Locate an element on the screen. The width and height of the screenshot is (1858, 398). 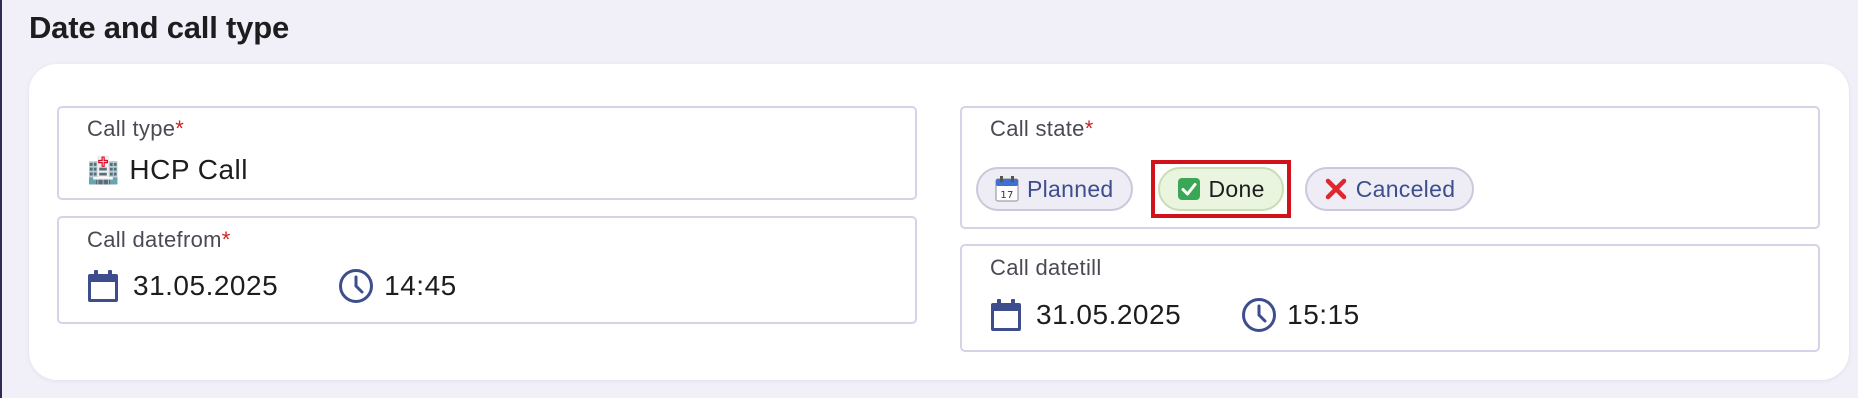
call-datefrom-label: Call datefrom* is located at coordinates (159, 239).